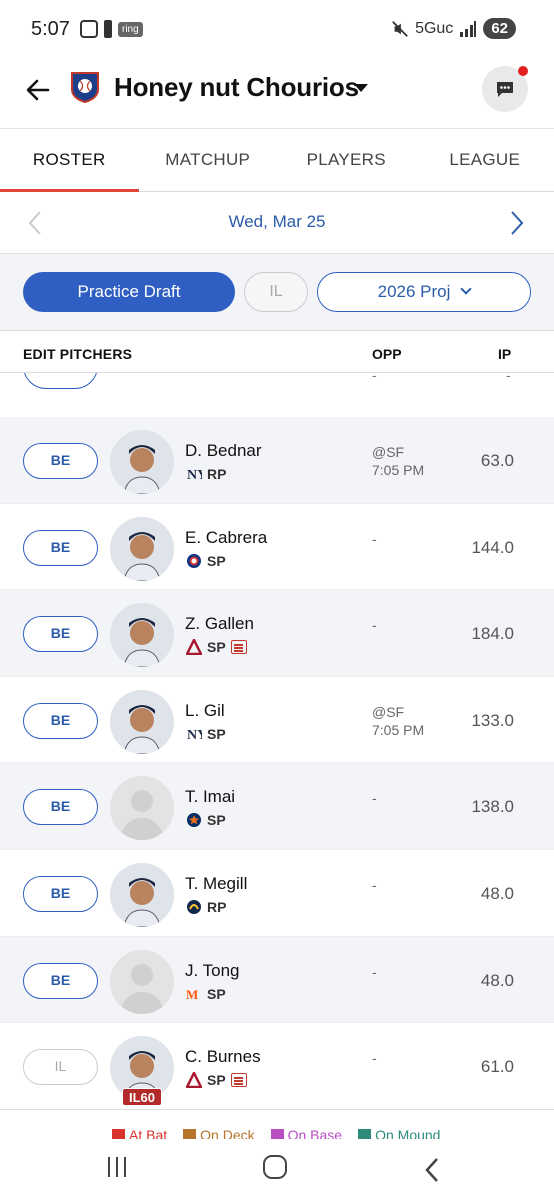 Image resolution: width=554 pixels, height=1200 pixels. I want to click on network-label: 5Guc, so click(434, 28).